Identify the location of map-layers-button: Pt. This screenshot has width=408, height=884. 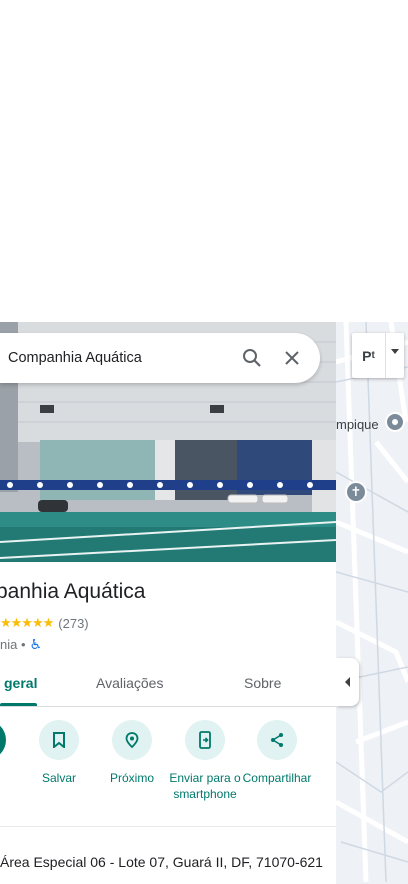
(378, 355).